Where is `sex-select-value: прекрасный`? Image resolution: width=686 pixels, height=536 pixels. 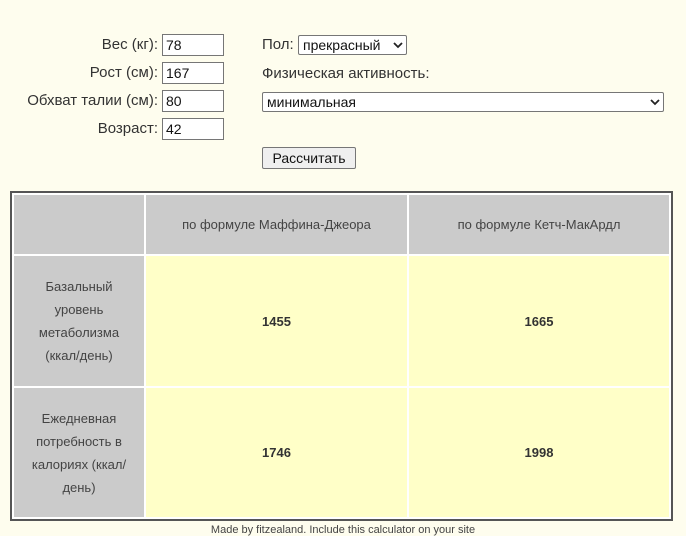 sex-select-value: прекрасный is located at coordinates (342, 45).